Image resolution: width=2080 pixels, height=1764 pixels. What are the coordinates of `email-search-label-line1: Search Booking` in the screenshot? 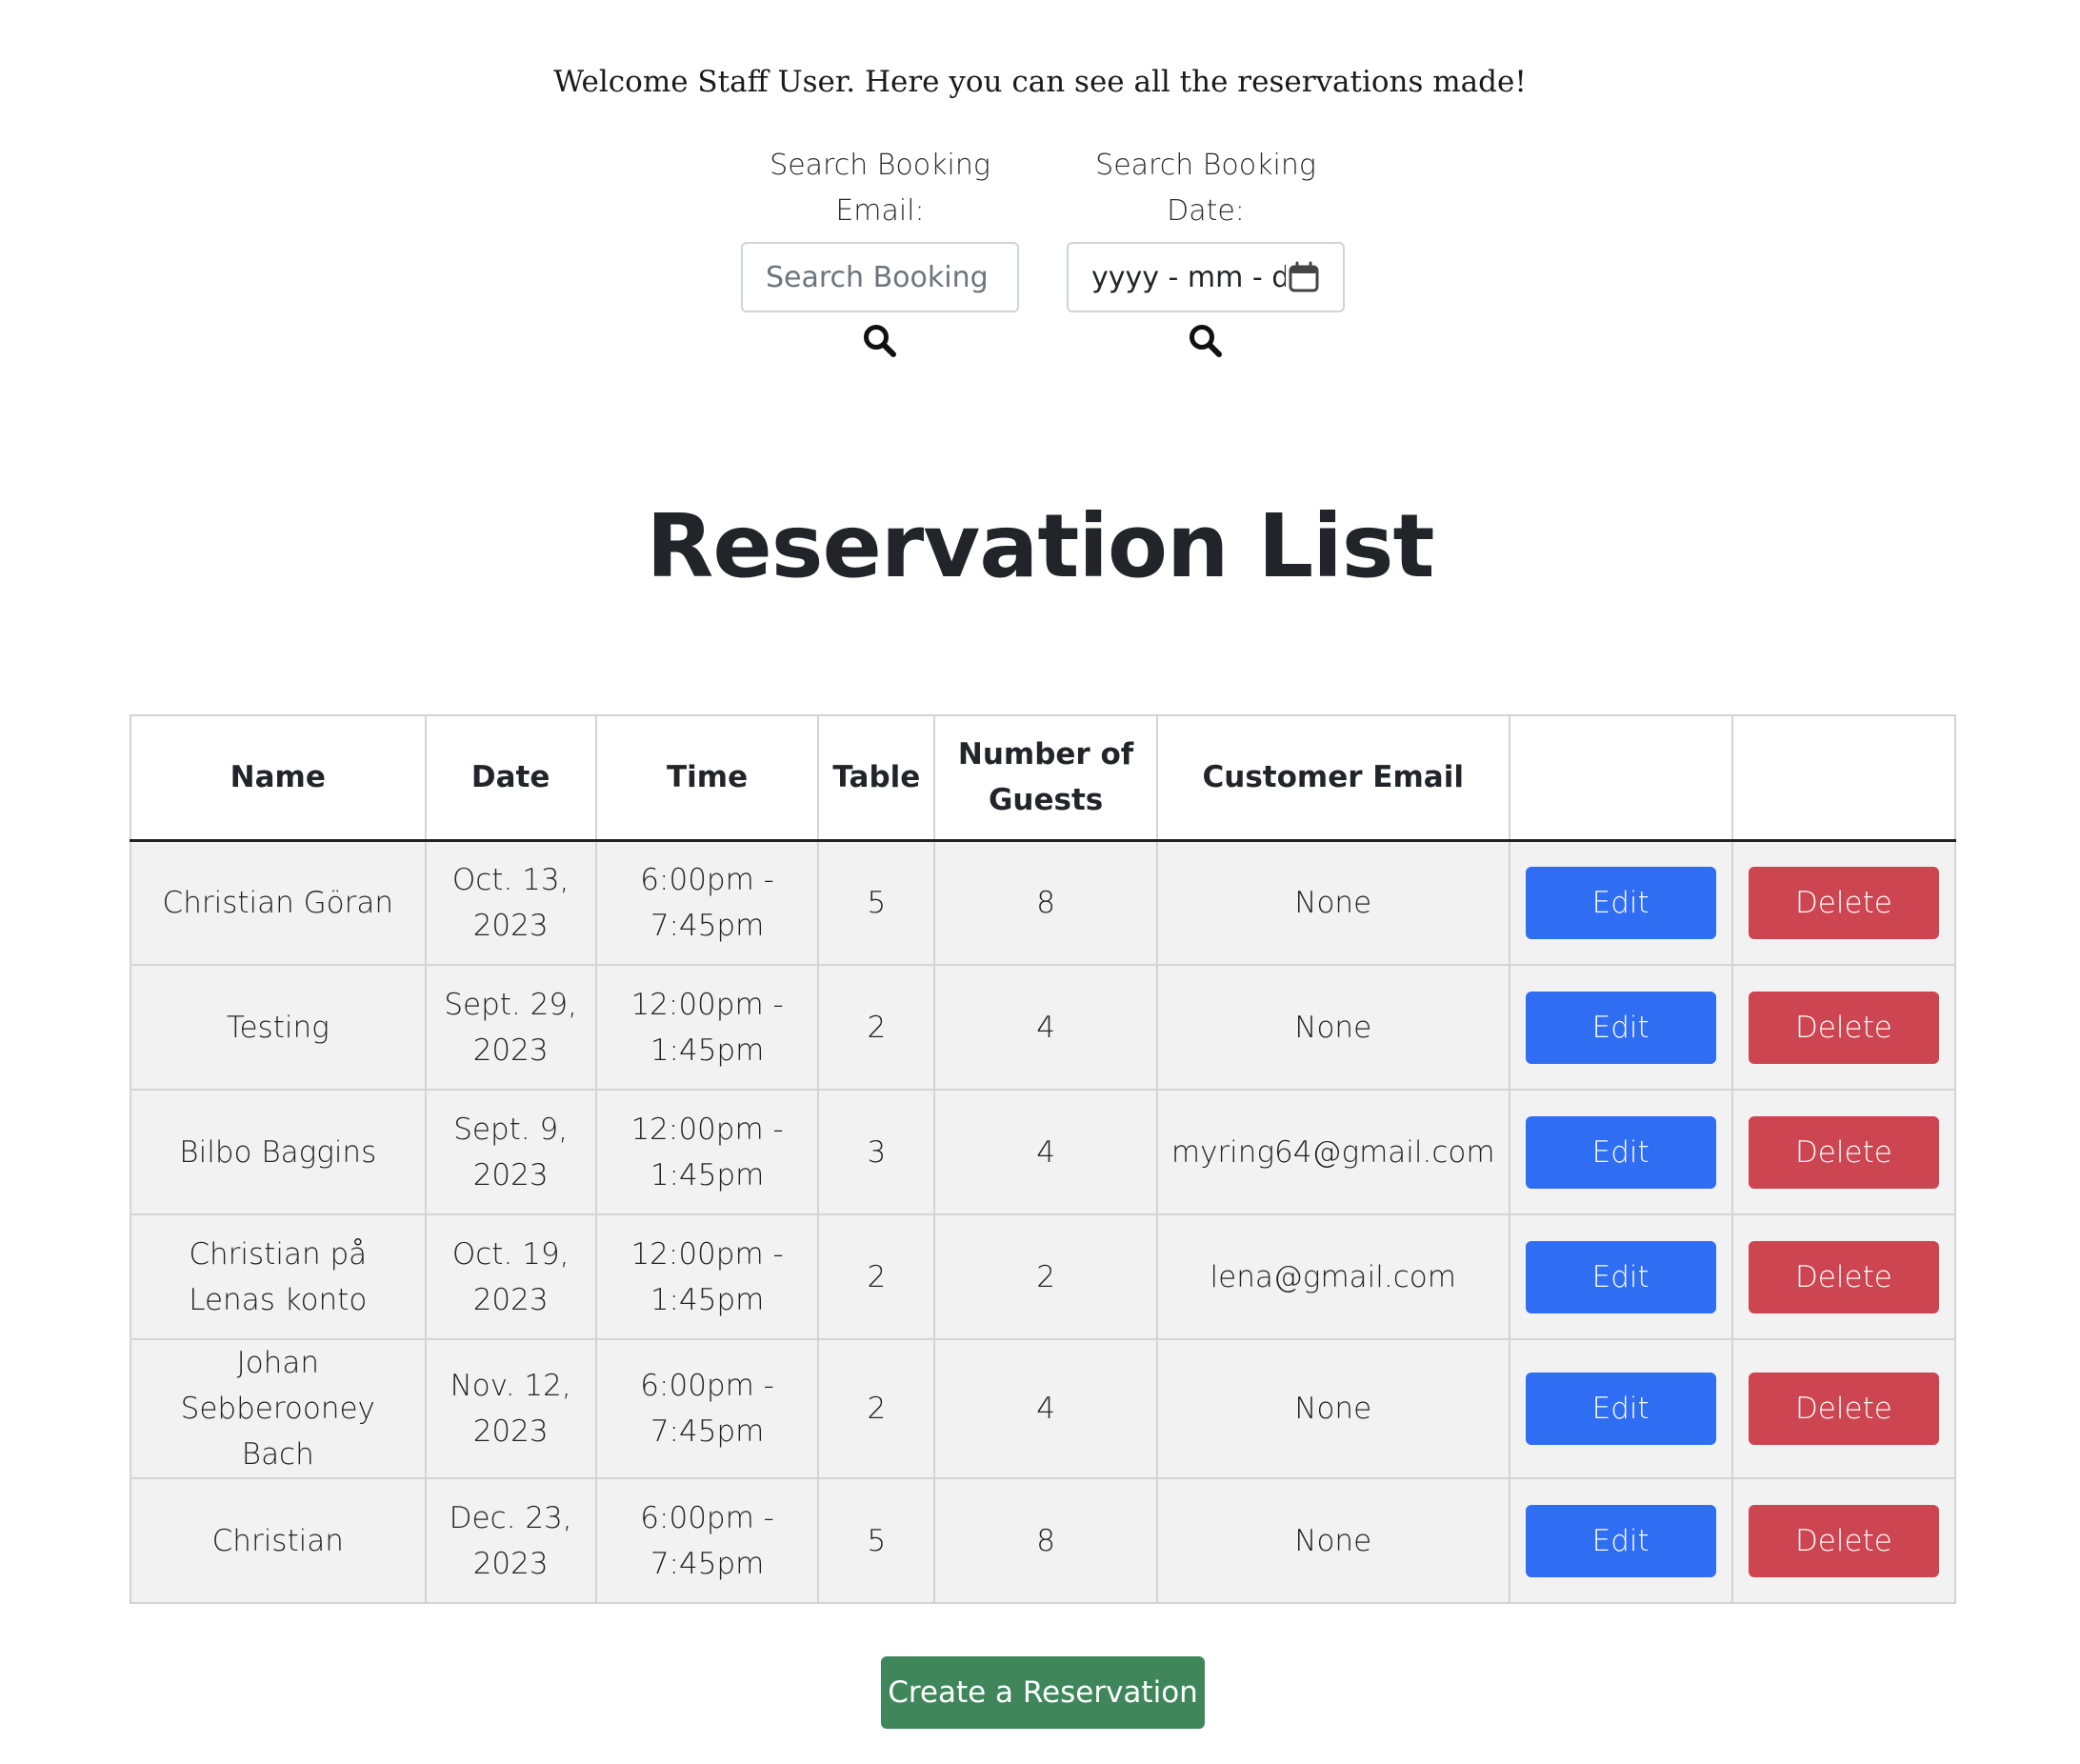 It's located at (880, 165).